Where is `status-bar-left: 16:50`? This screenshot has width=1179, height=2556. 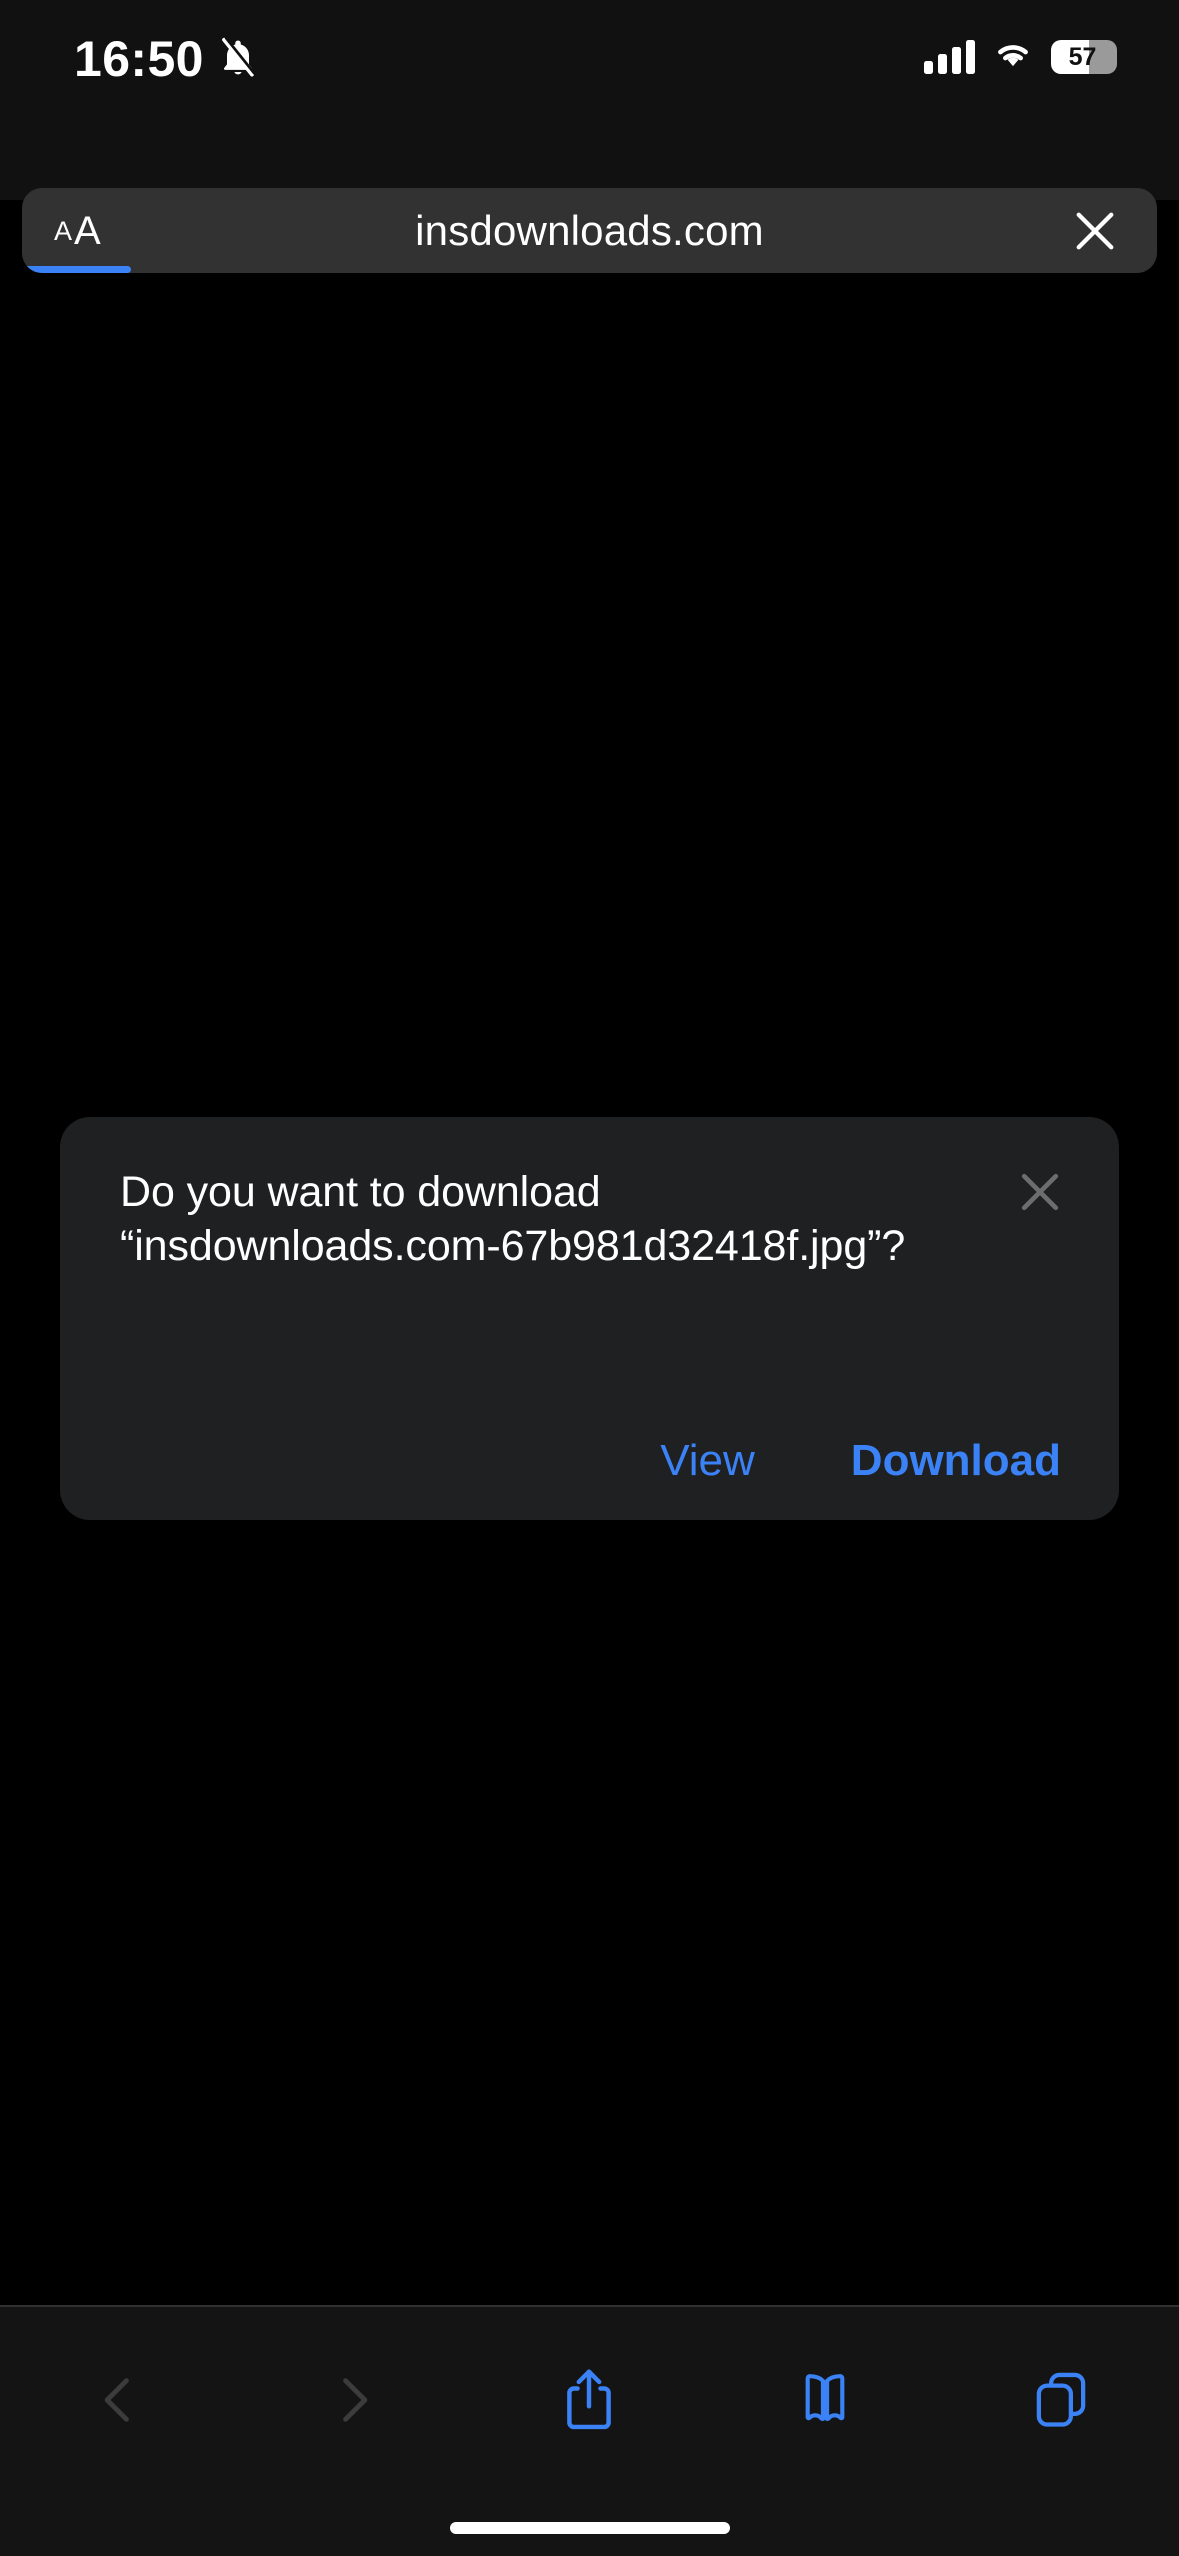
status-bar-left: 16:50 is located at coordinates (167, 59).